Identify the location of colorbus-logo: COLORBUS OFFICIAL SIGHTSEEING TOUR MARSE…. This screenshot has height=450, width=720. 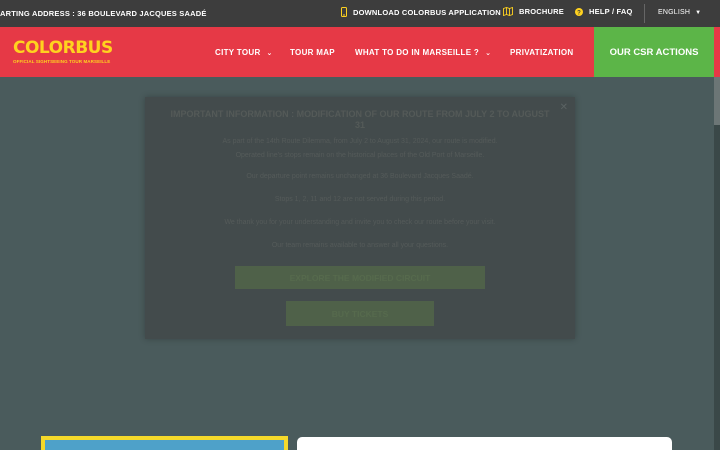
(63, 51).